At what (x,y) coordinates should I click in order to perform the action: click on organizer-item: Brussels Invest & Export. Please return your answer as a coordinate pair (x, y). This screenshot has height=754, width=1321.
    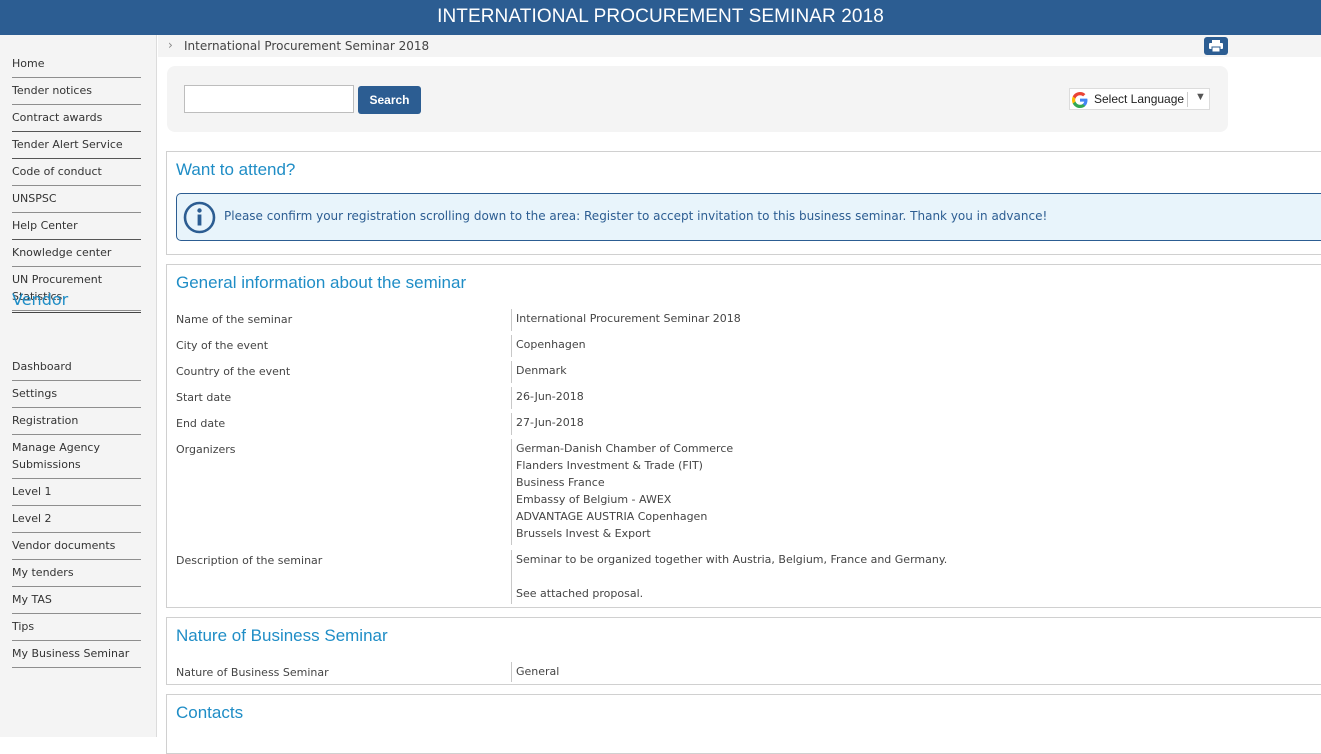
    Looking at the image, I should click on (583, 533).